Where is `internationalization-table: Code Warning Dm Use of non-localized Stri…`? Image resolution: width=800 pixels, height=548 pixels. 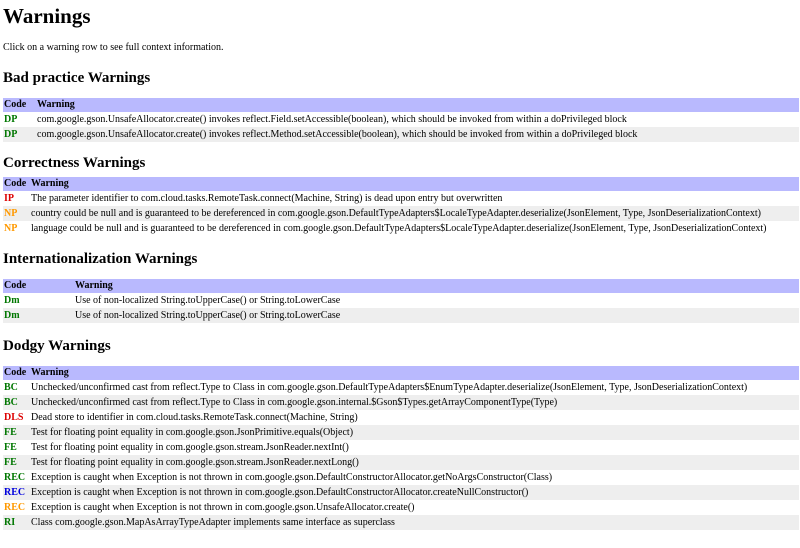 internationalization-table: Code Warning Dm Use of non-localized Stri… is located at coordinates (401, 301).